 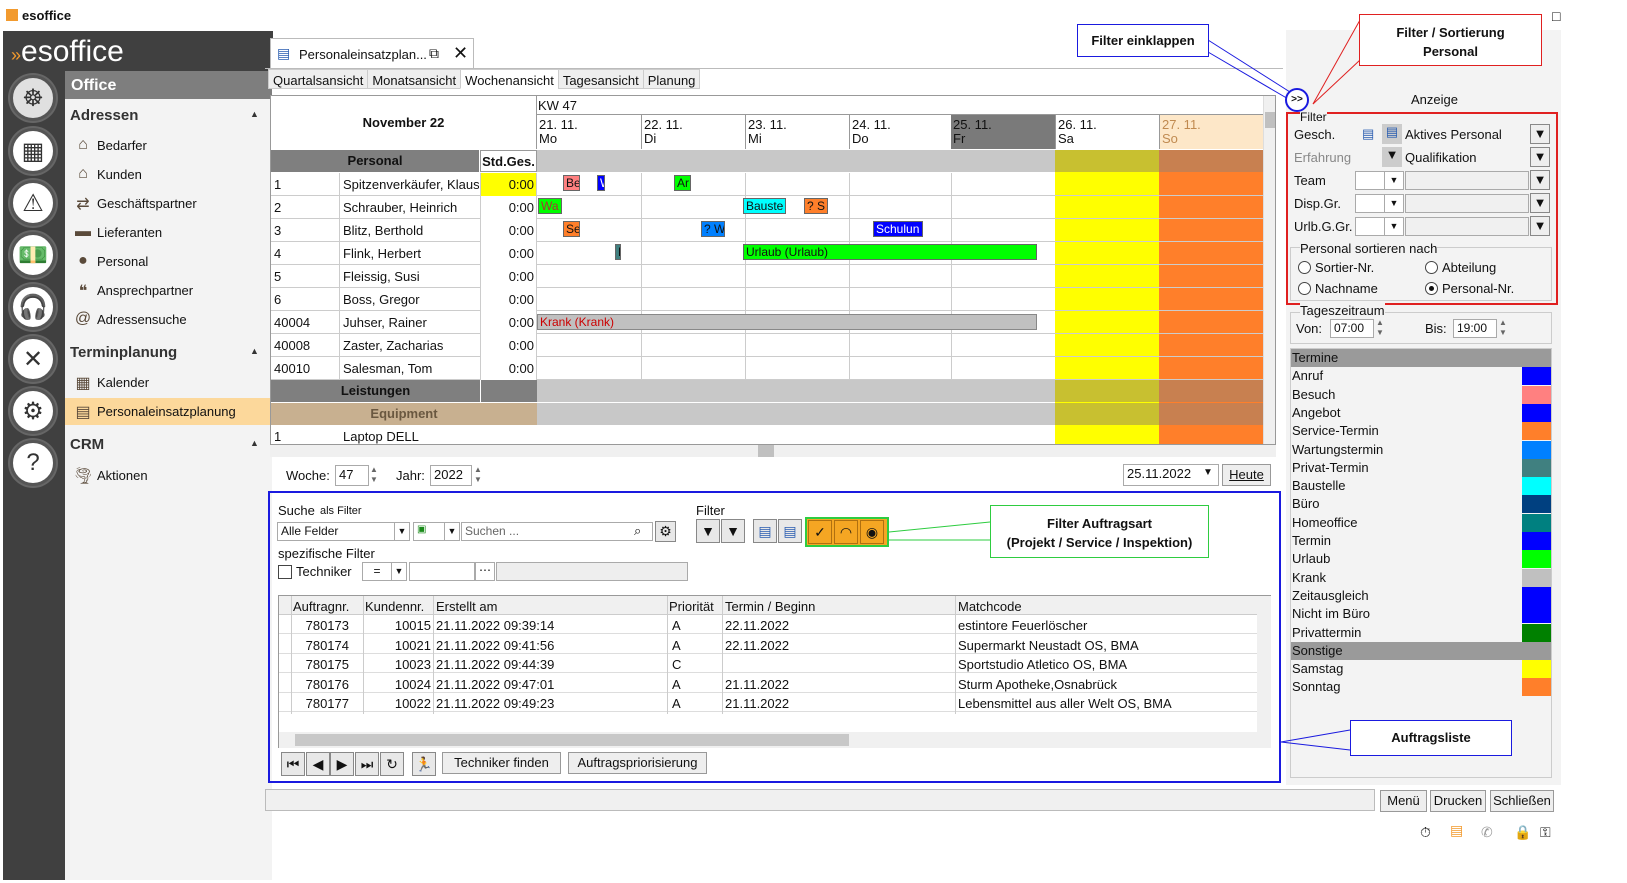 I want to click on filter-edit-icon: ▼, so click(x=733, y=531).